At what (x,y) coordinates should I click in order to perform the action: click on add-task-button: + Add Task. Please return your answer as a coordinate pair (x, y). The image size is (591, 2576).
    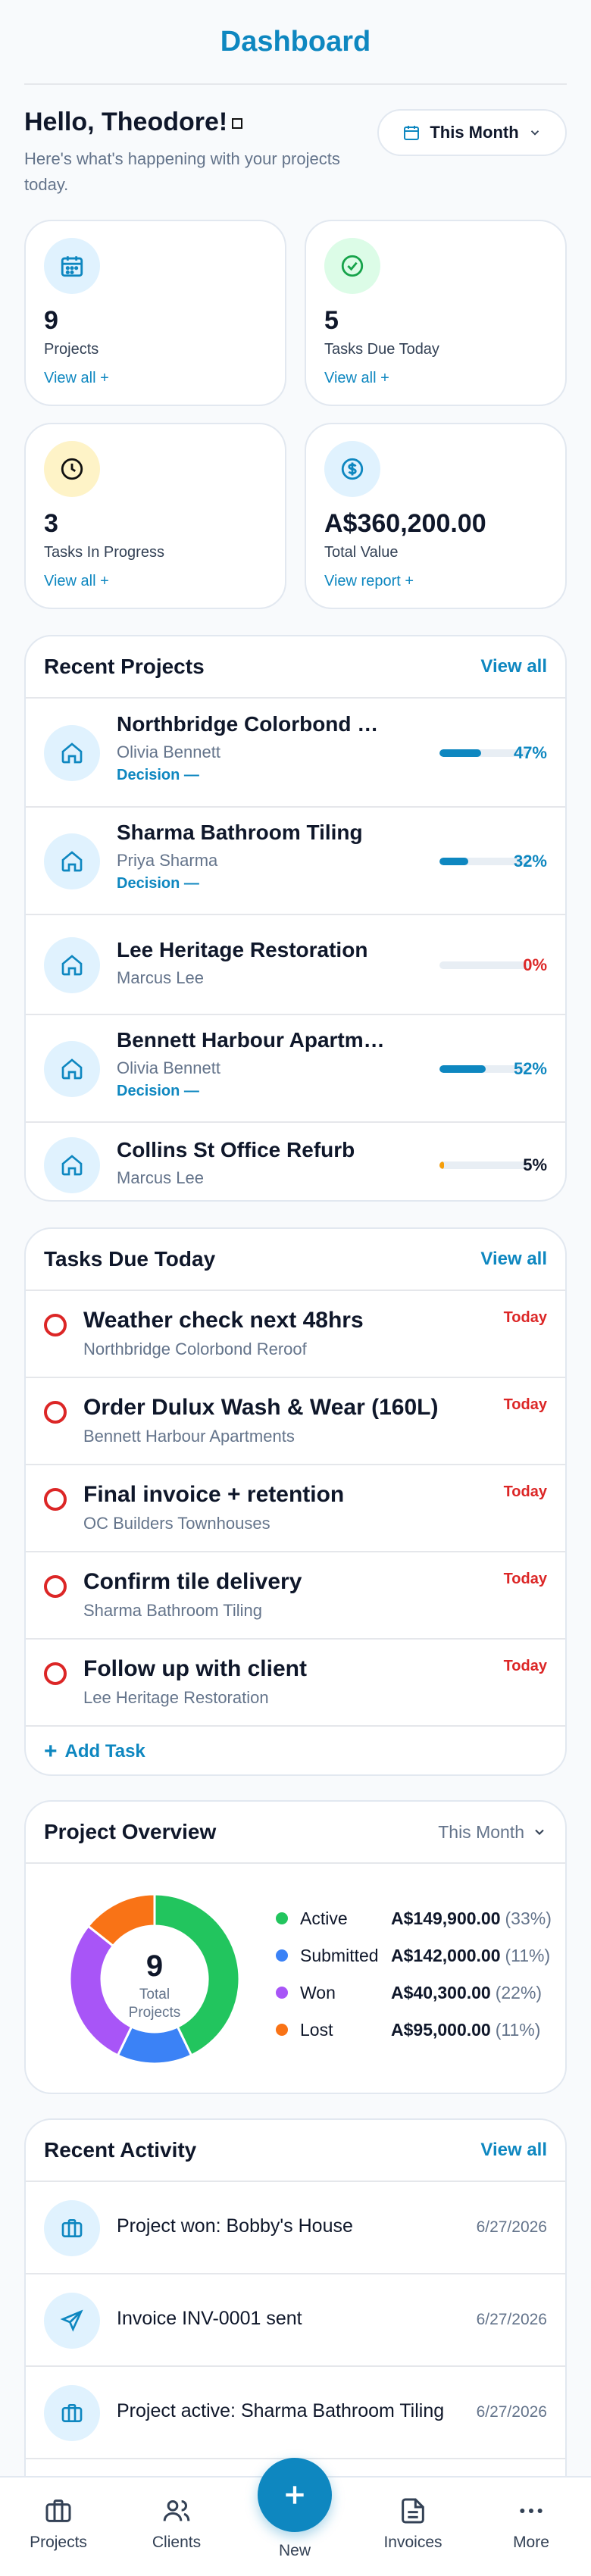
    Looking at the image, I should click on (295, 1750).